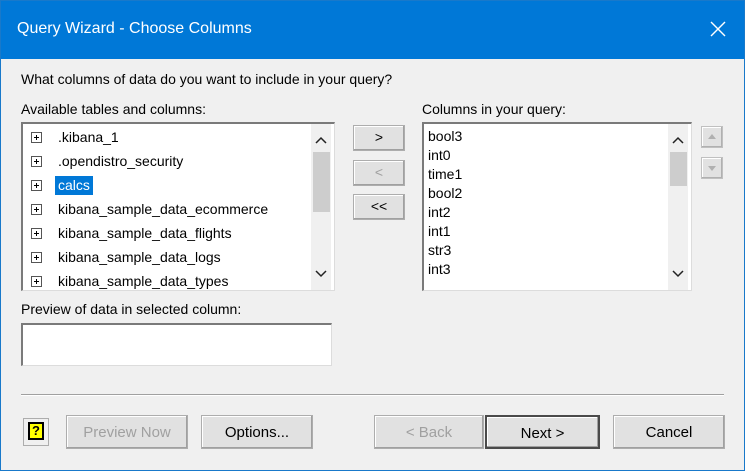 This screenshot has width=745, height=471. Describe the element at coordinates (372, 395) in the screenshot. I see `separator` at that location.